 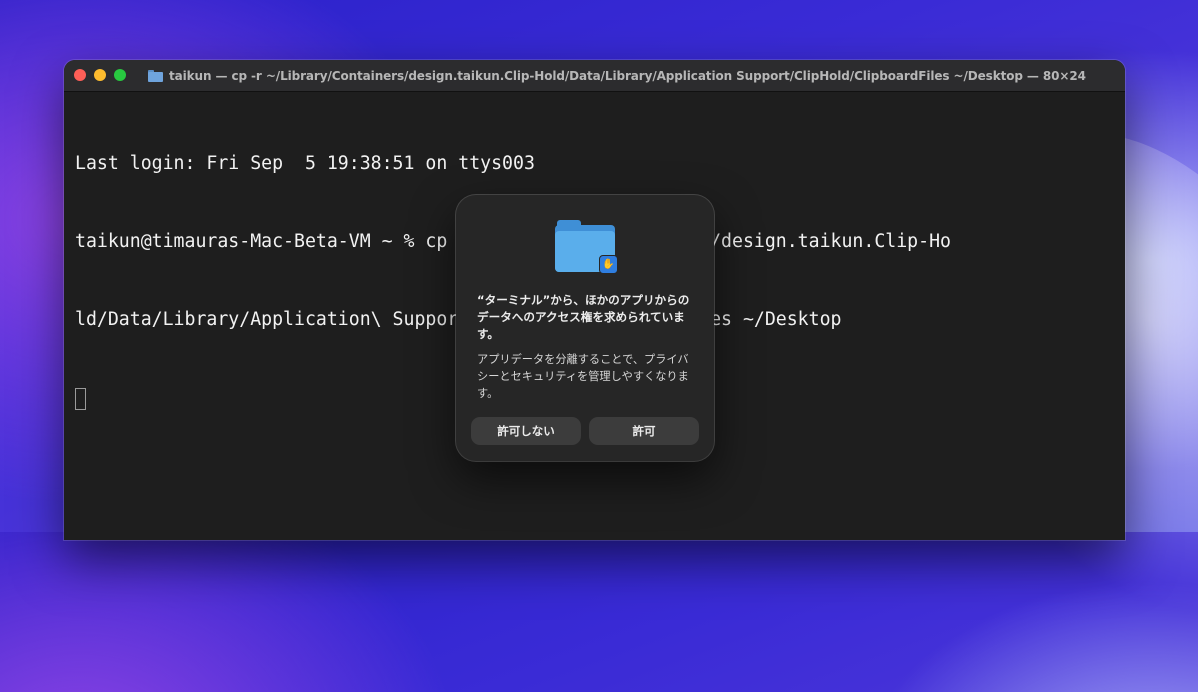 What do you see at coordinates (644, 431) in the screenshot?
I see `allow-button: 許可` at bounding box center [644, 431].